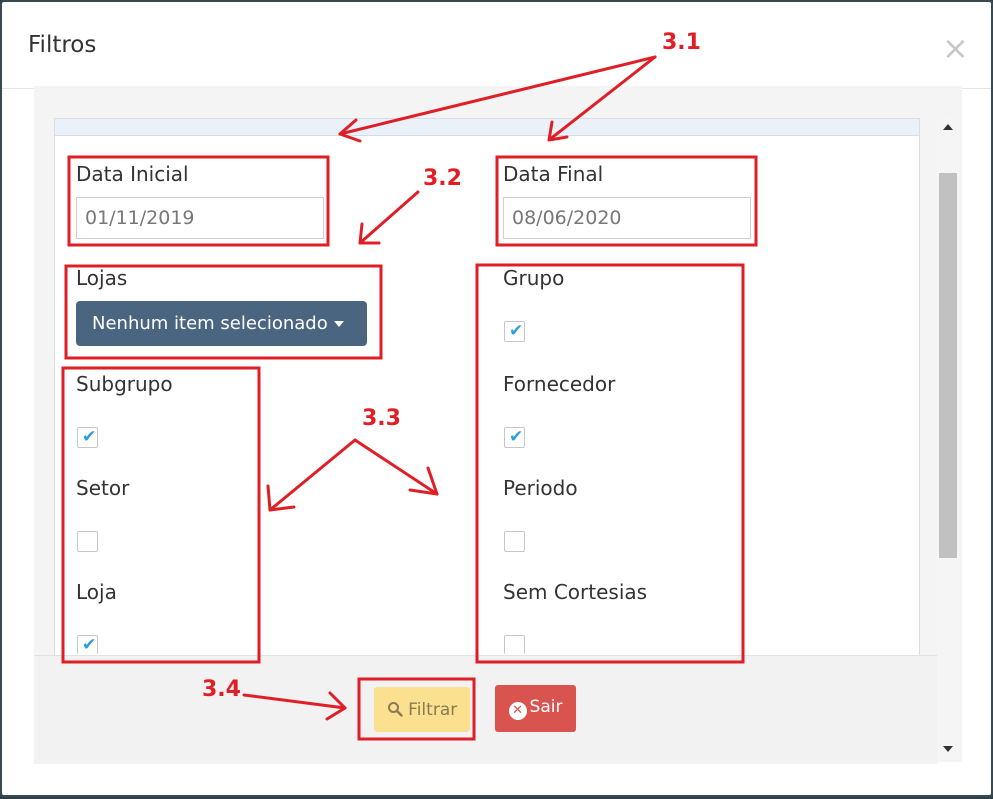 The width and height of the screenshot is (993, 799). I want to click on modal-header: Filtros ×, so click(496, 45).